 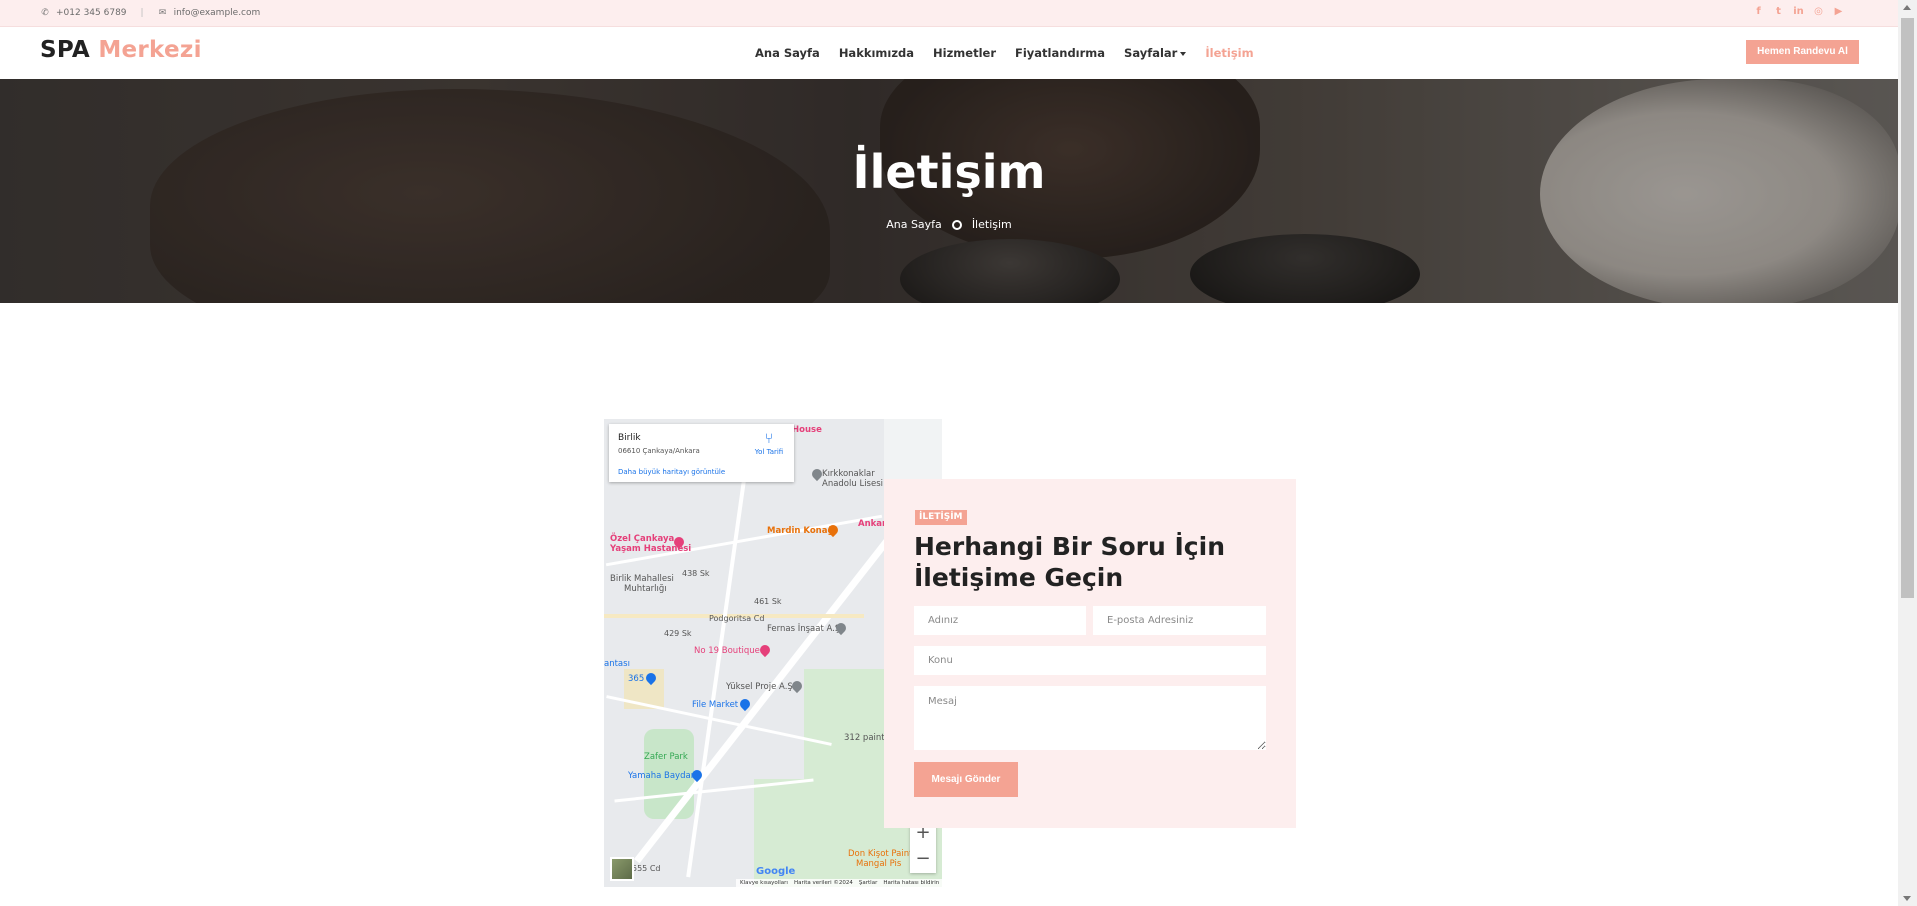 What do you see at coordinates (1090, 718) in the screenshot?
I see `message-field` at bounding box center [1090, 718].